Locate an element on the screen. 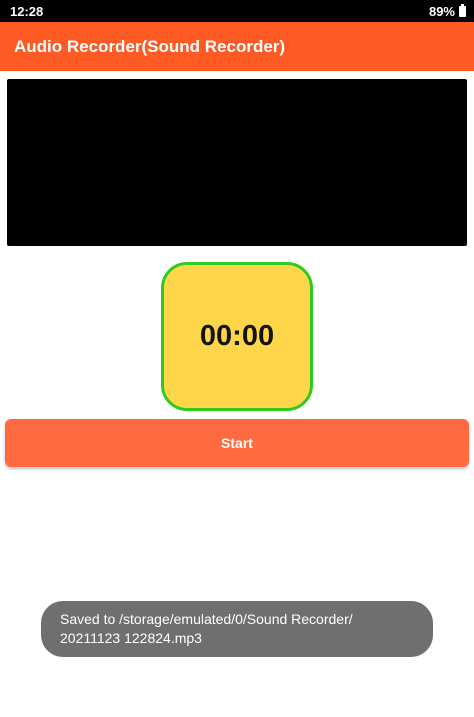 The width and height of the screenshot is (474, 717). app-bar: Audio Recorder(Sound Recorder) is located at coordinates (237, 46).